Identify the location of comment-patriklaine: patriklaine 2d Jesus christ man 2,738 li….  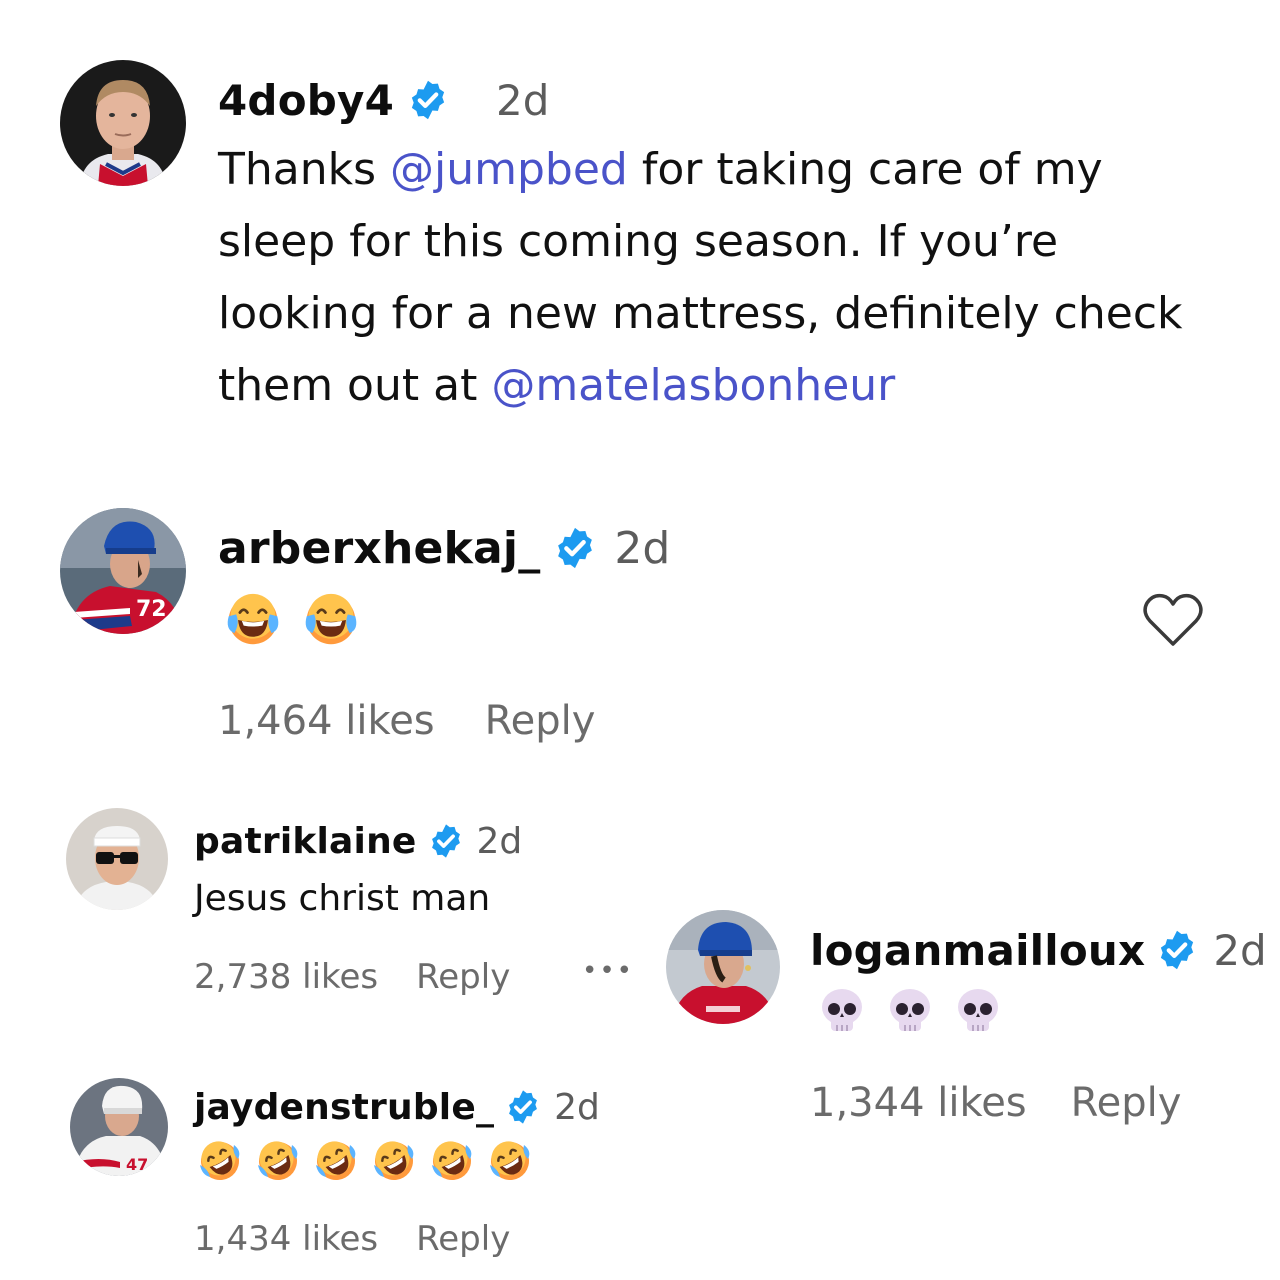
(320, 910).